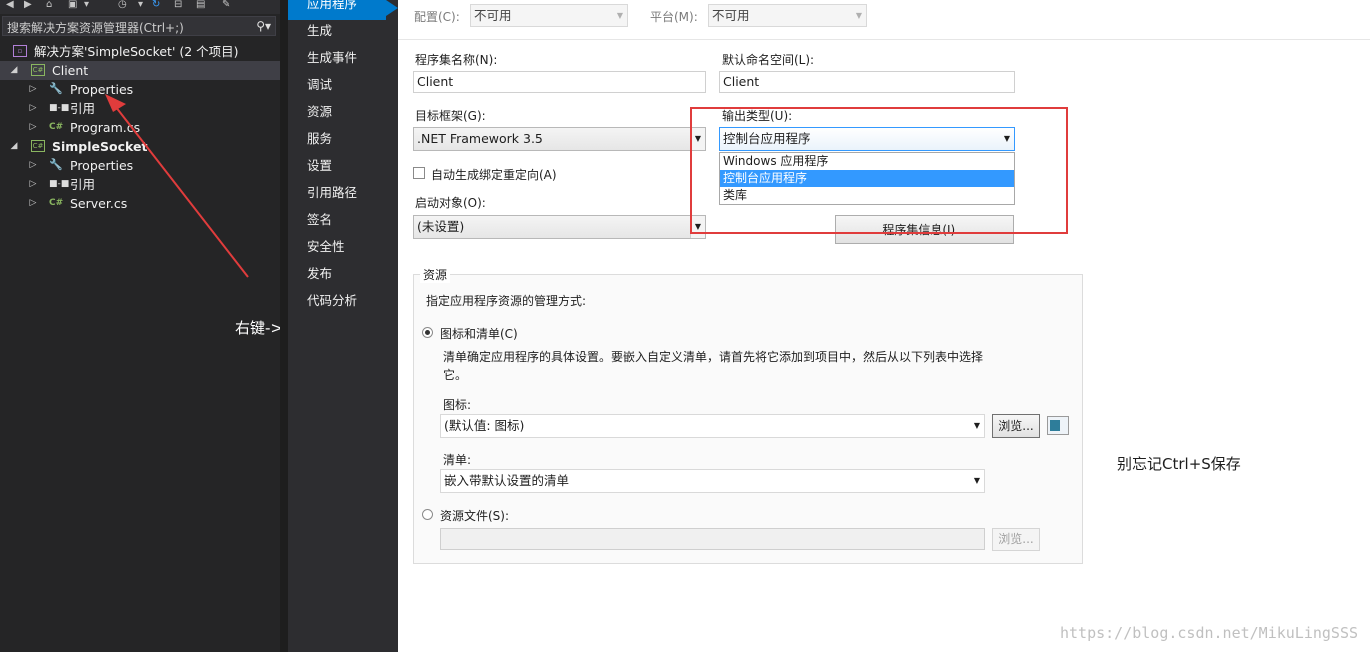 The image size is (1370, 652). I want to click on properties-wrench-icon: ✎, so click(228, 5).